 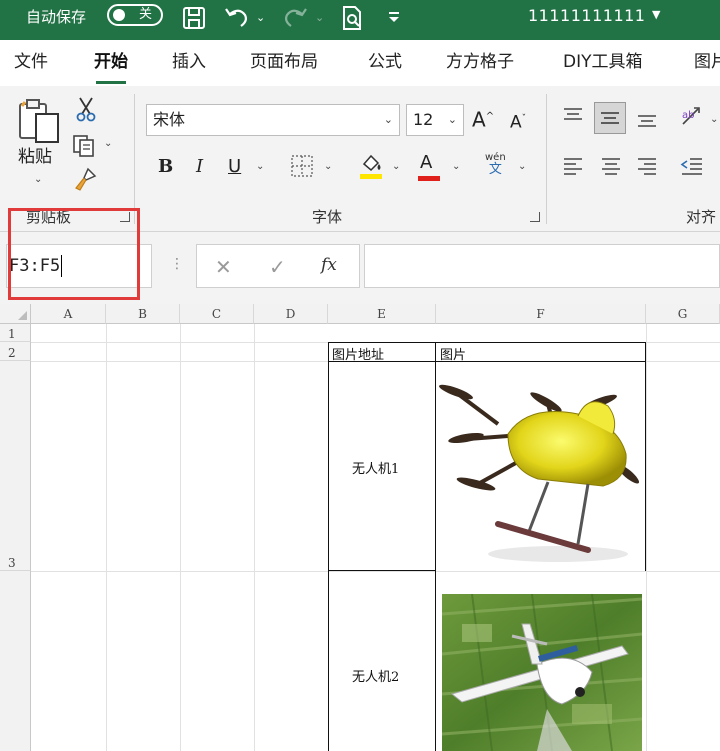 What do you see at coordinates (295, 18) in the screenshot?
I see `redo-icon` at bounding box center [295, 18].